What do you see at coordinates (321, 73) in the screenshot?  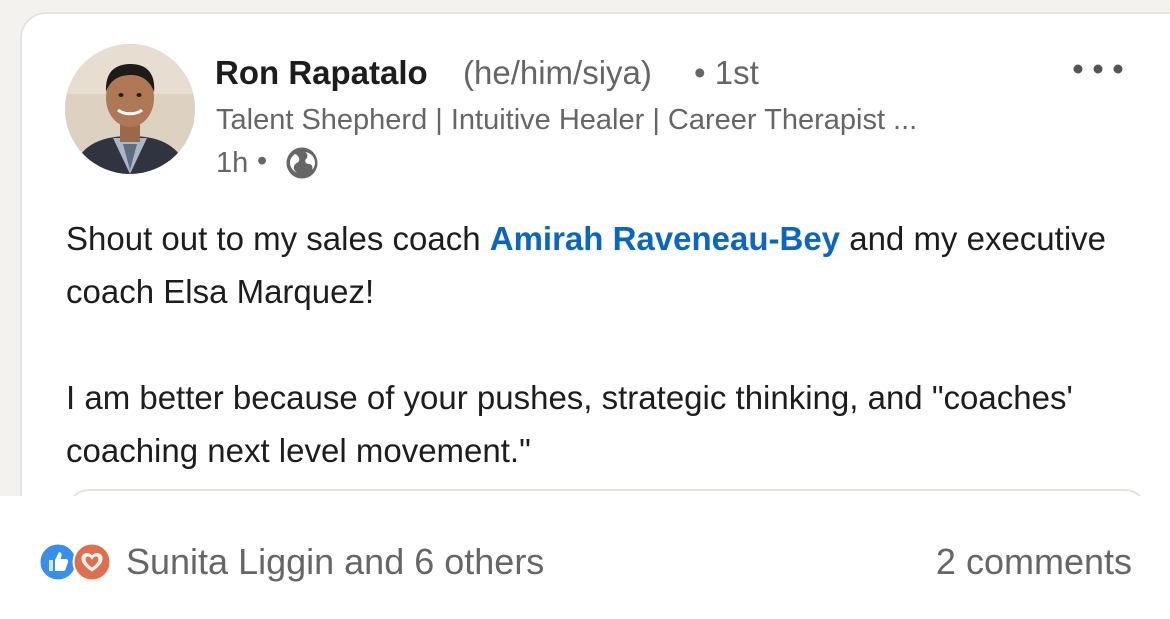 I see `author-name: Ron Rapatalo` at bounding box center [321, 73].